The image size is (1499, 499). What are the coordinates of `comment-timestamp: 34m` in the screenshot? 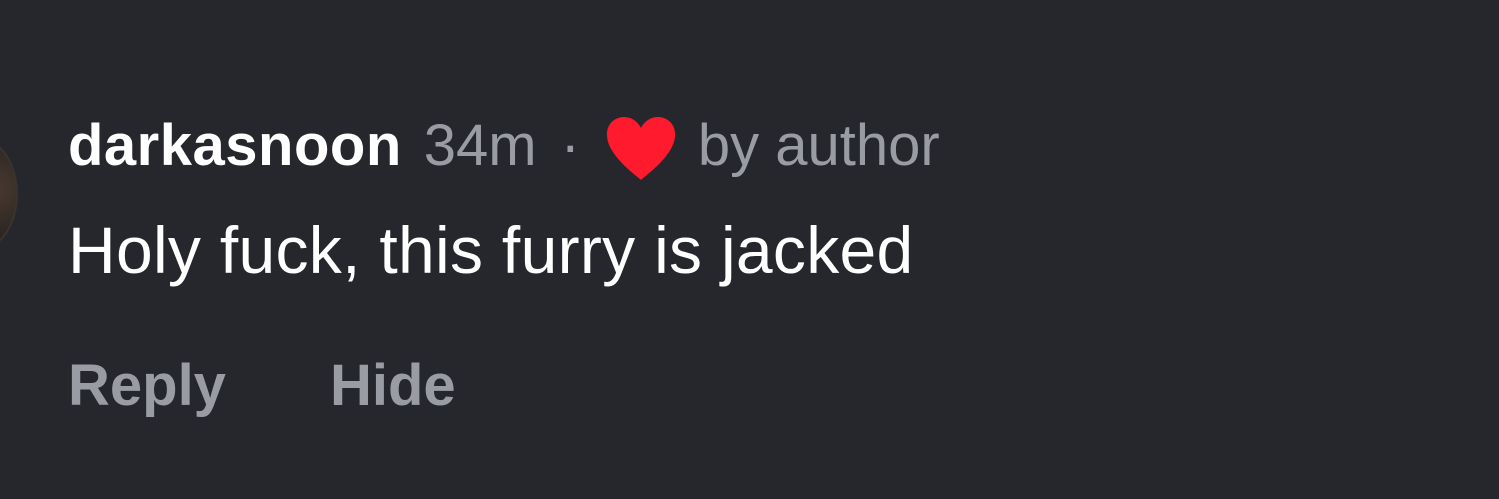 It's located at (480, 145).